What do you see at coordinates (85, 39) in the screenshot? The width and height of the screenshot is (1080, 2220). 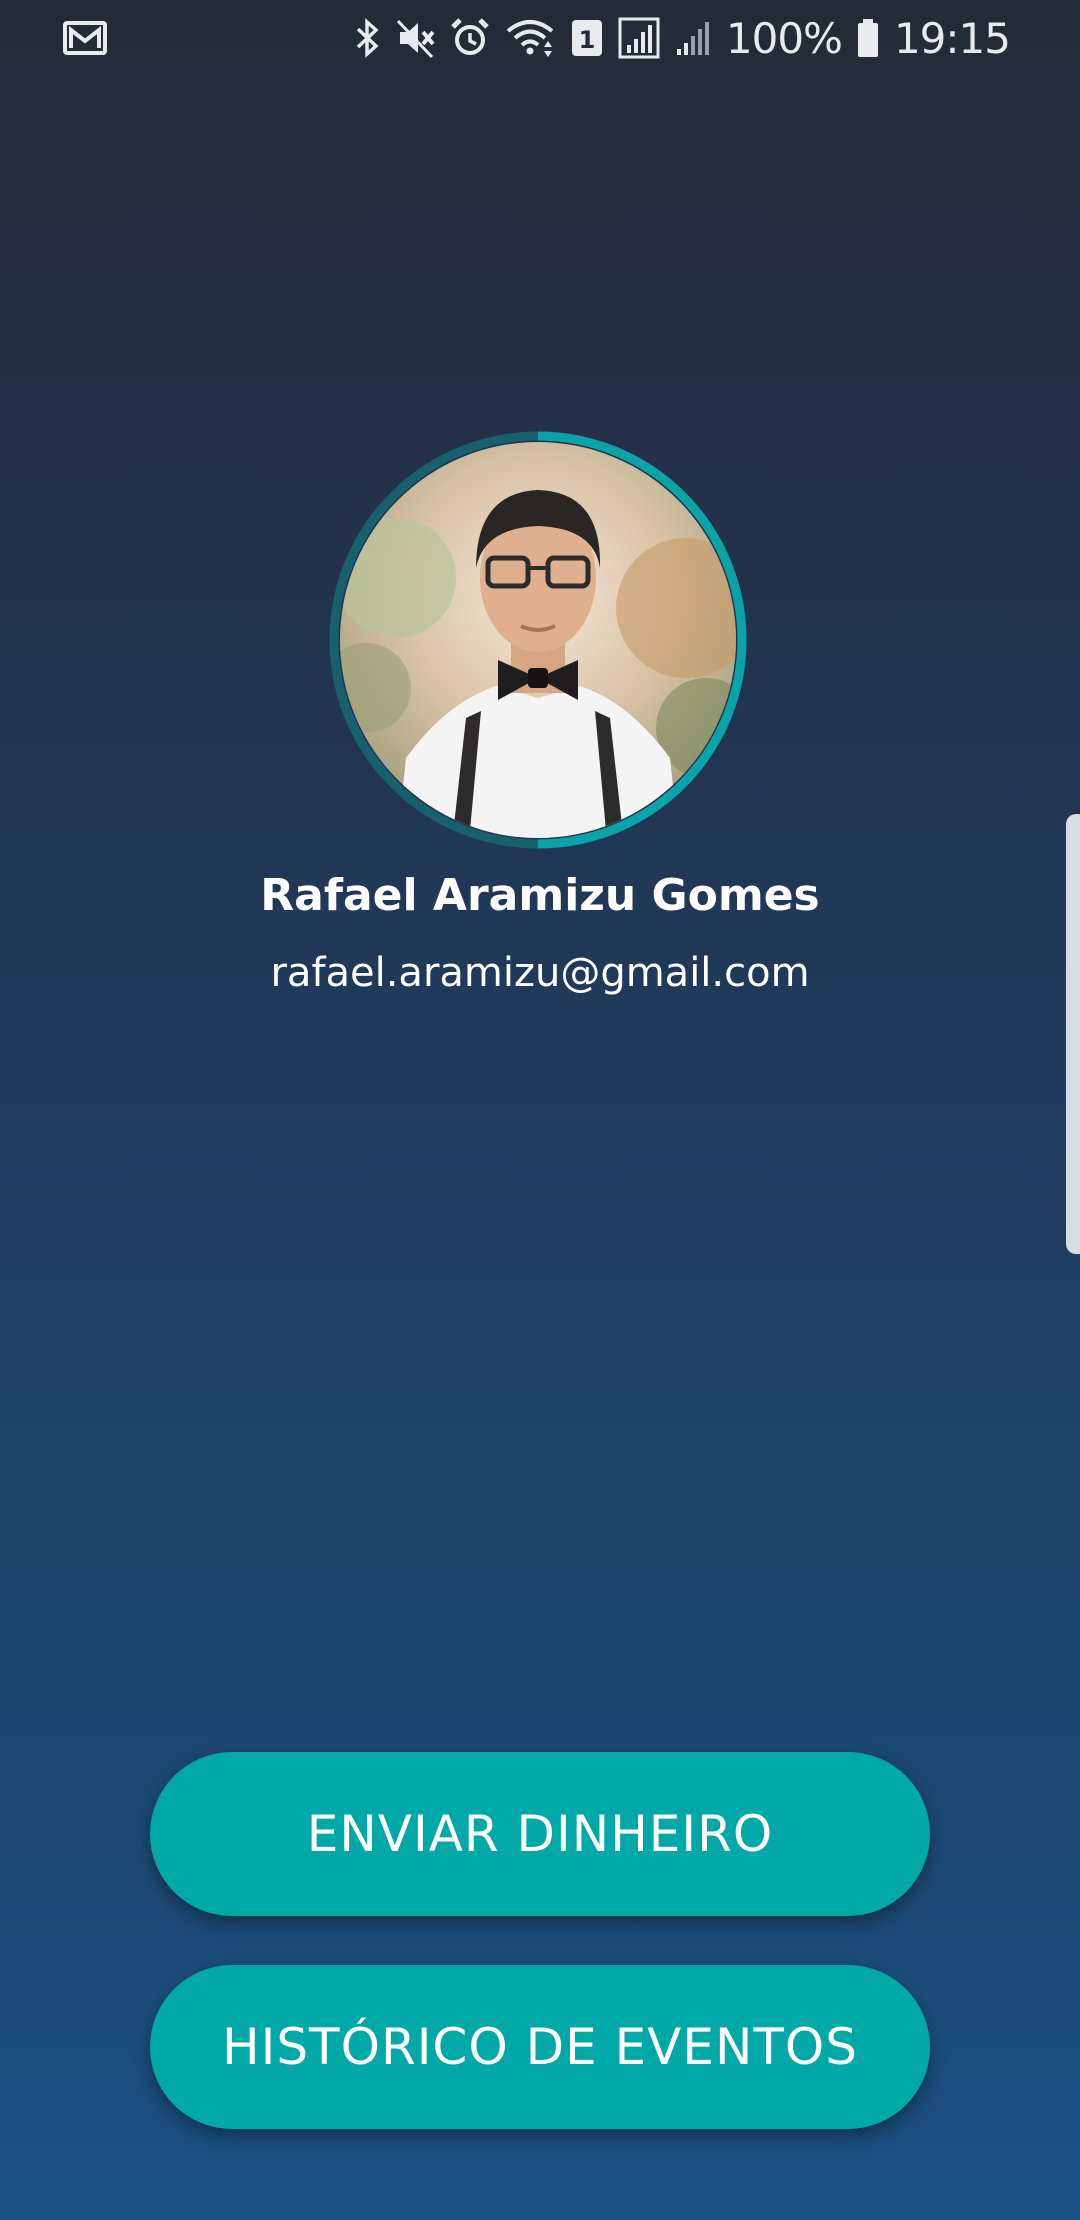 I see `gmail-notification-icon` at bounding box center [85, 39].